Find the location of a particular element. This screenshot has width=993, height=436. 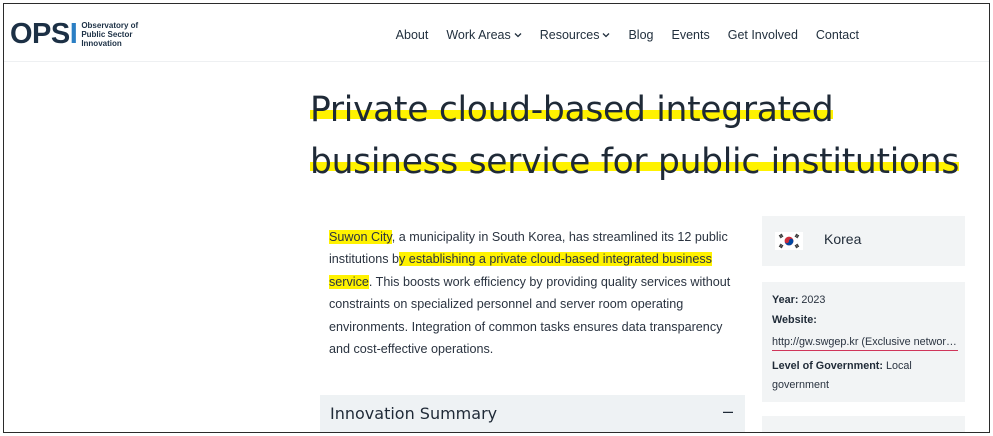

year-label: Year: is located at coordinates (785, 300).